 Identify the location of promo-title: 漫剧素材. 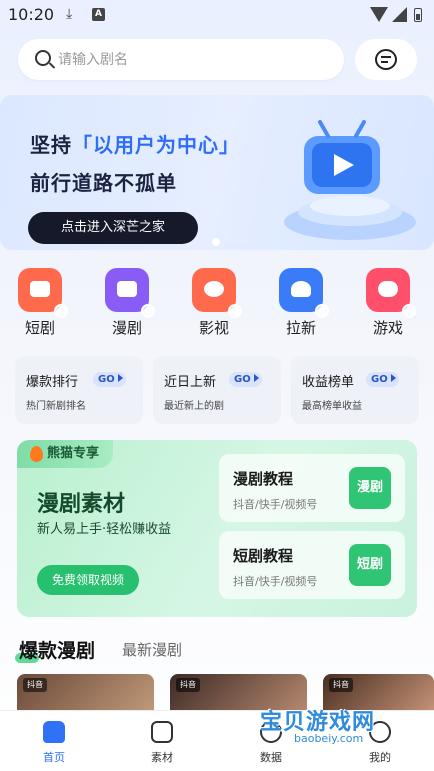
(81, 504).